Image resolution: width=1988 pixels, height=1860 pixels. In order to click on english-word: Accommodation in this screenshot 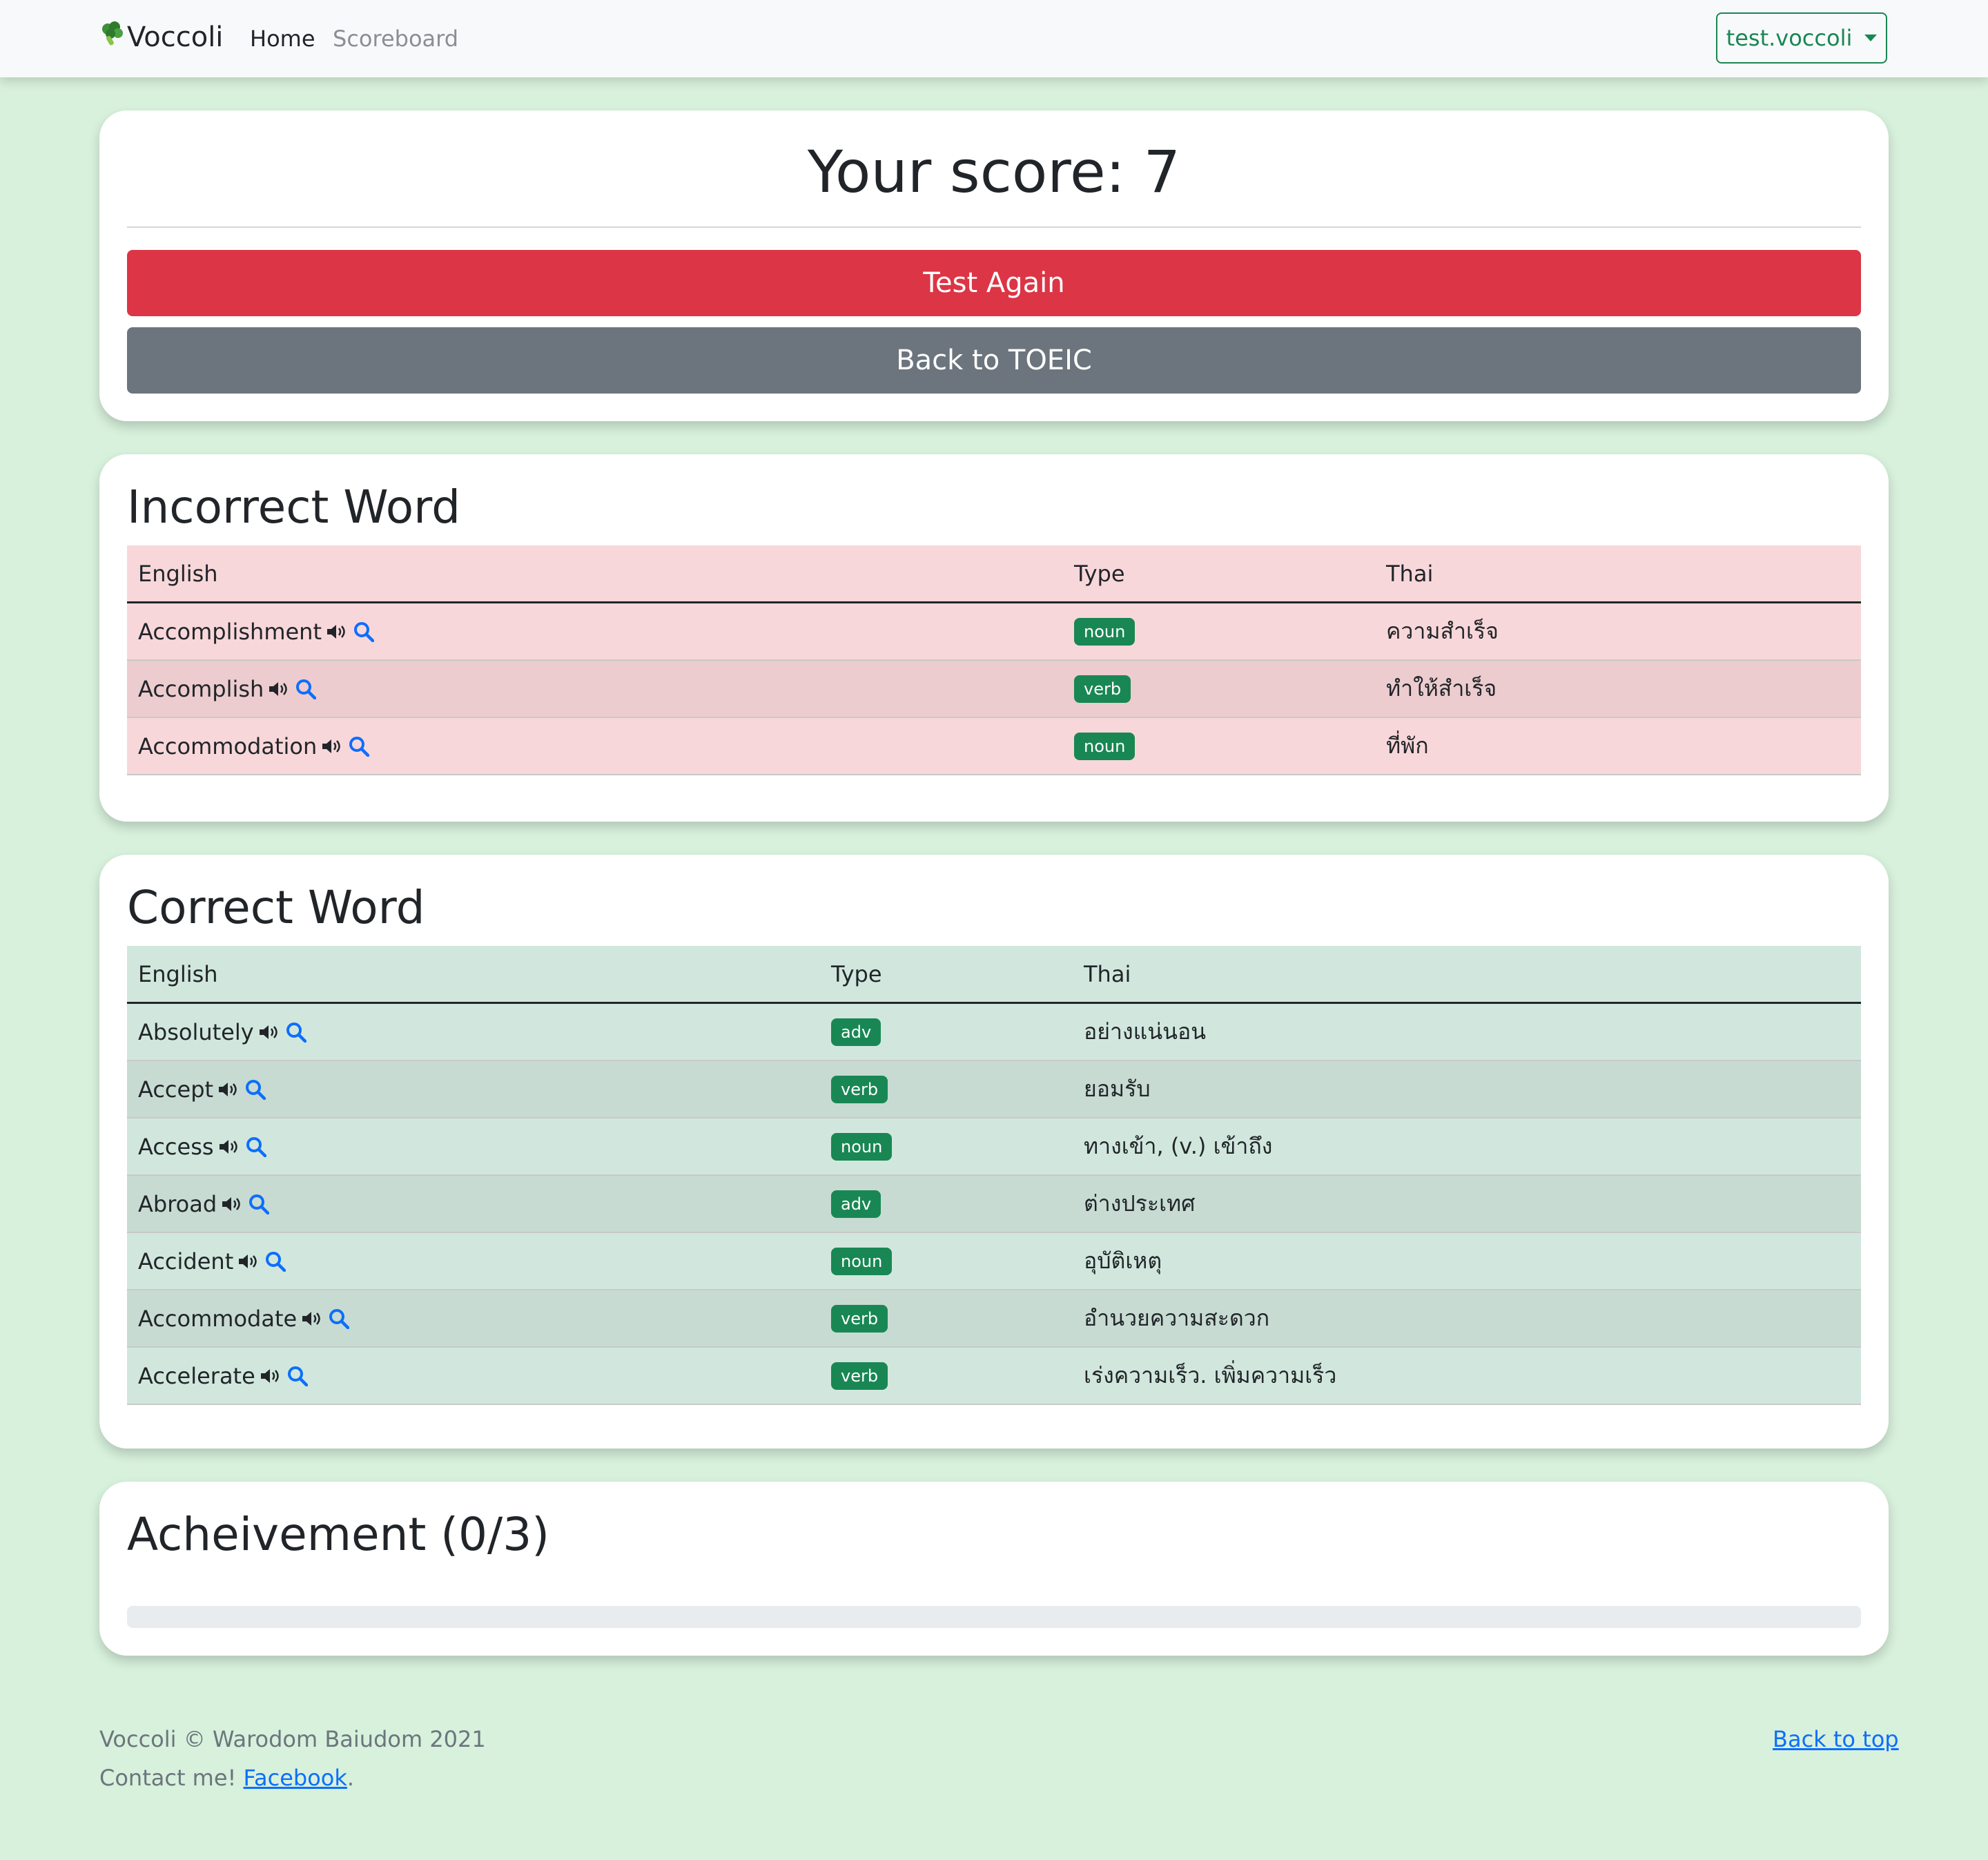, I will do `click(228, 746)`.